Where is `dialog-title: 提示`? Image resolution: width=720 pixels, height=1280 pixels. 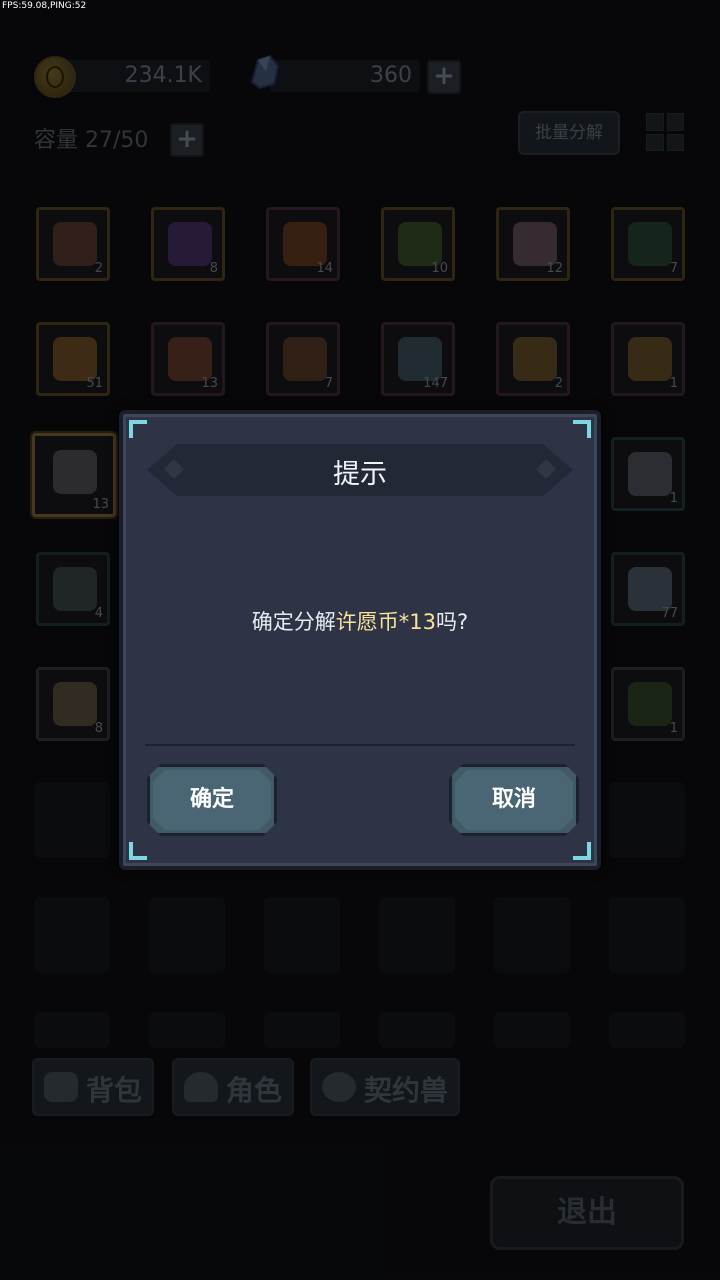 dialog-title: 提示 is located at coordinates (360, 474).